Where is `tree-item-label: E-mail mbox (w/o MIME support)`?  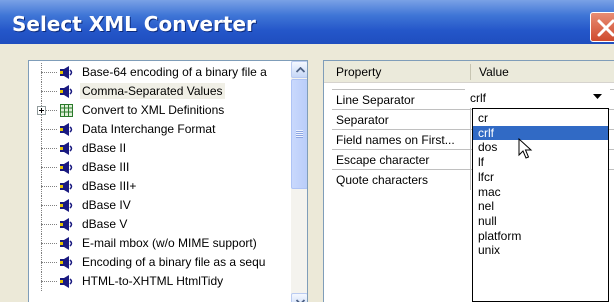 tree-item-label: E-mail mbox (w/o MIME support) is located at coordinates (169, 243).